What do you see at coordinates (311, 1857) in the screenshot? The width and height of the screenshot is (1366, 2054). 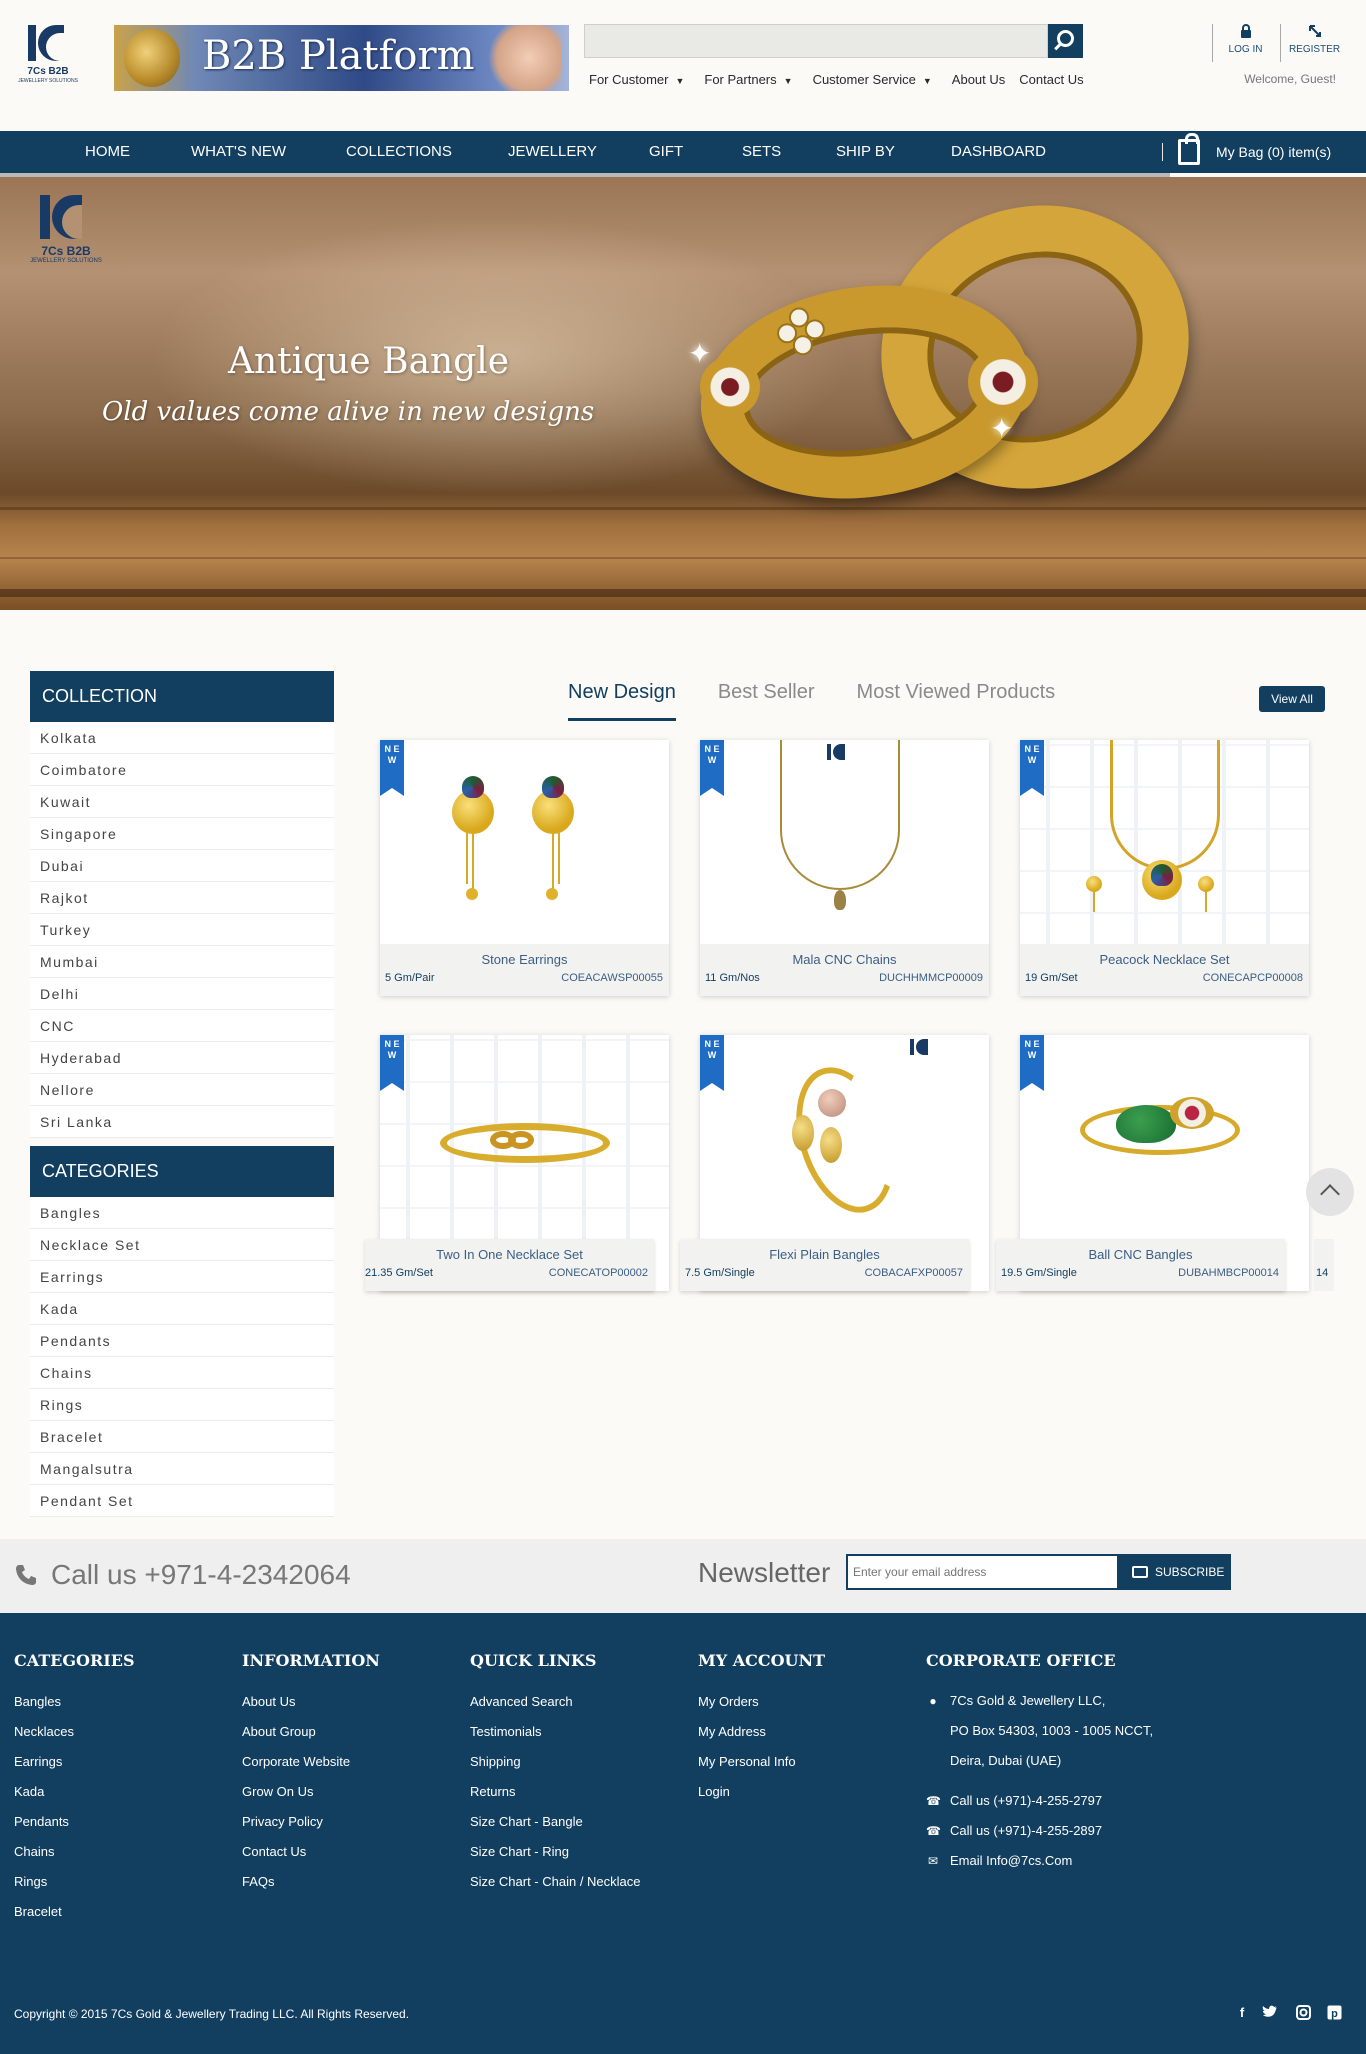 I see `footer-link: Contact Us` at bounding box center [311, 1857].